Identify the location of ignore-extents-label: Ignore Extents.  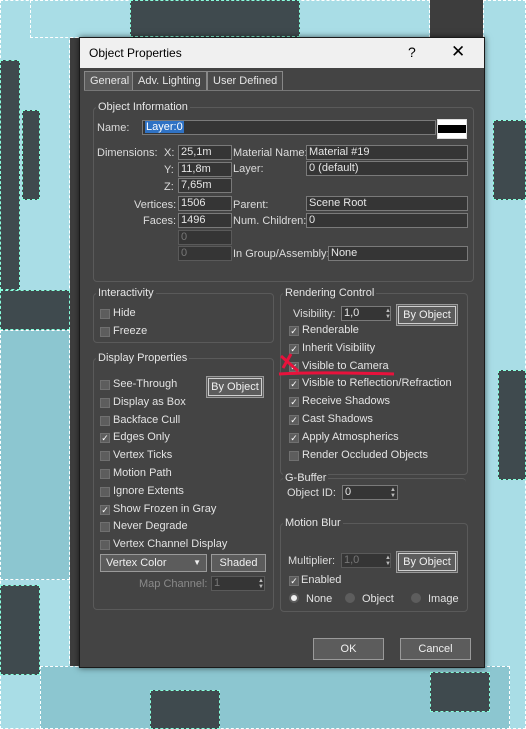
(148, 490).